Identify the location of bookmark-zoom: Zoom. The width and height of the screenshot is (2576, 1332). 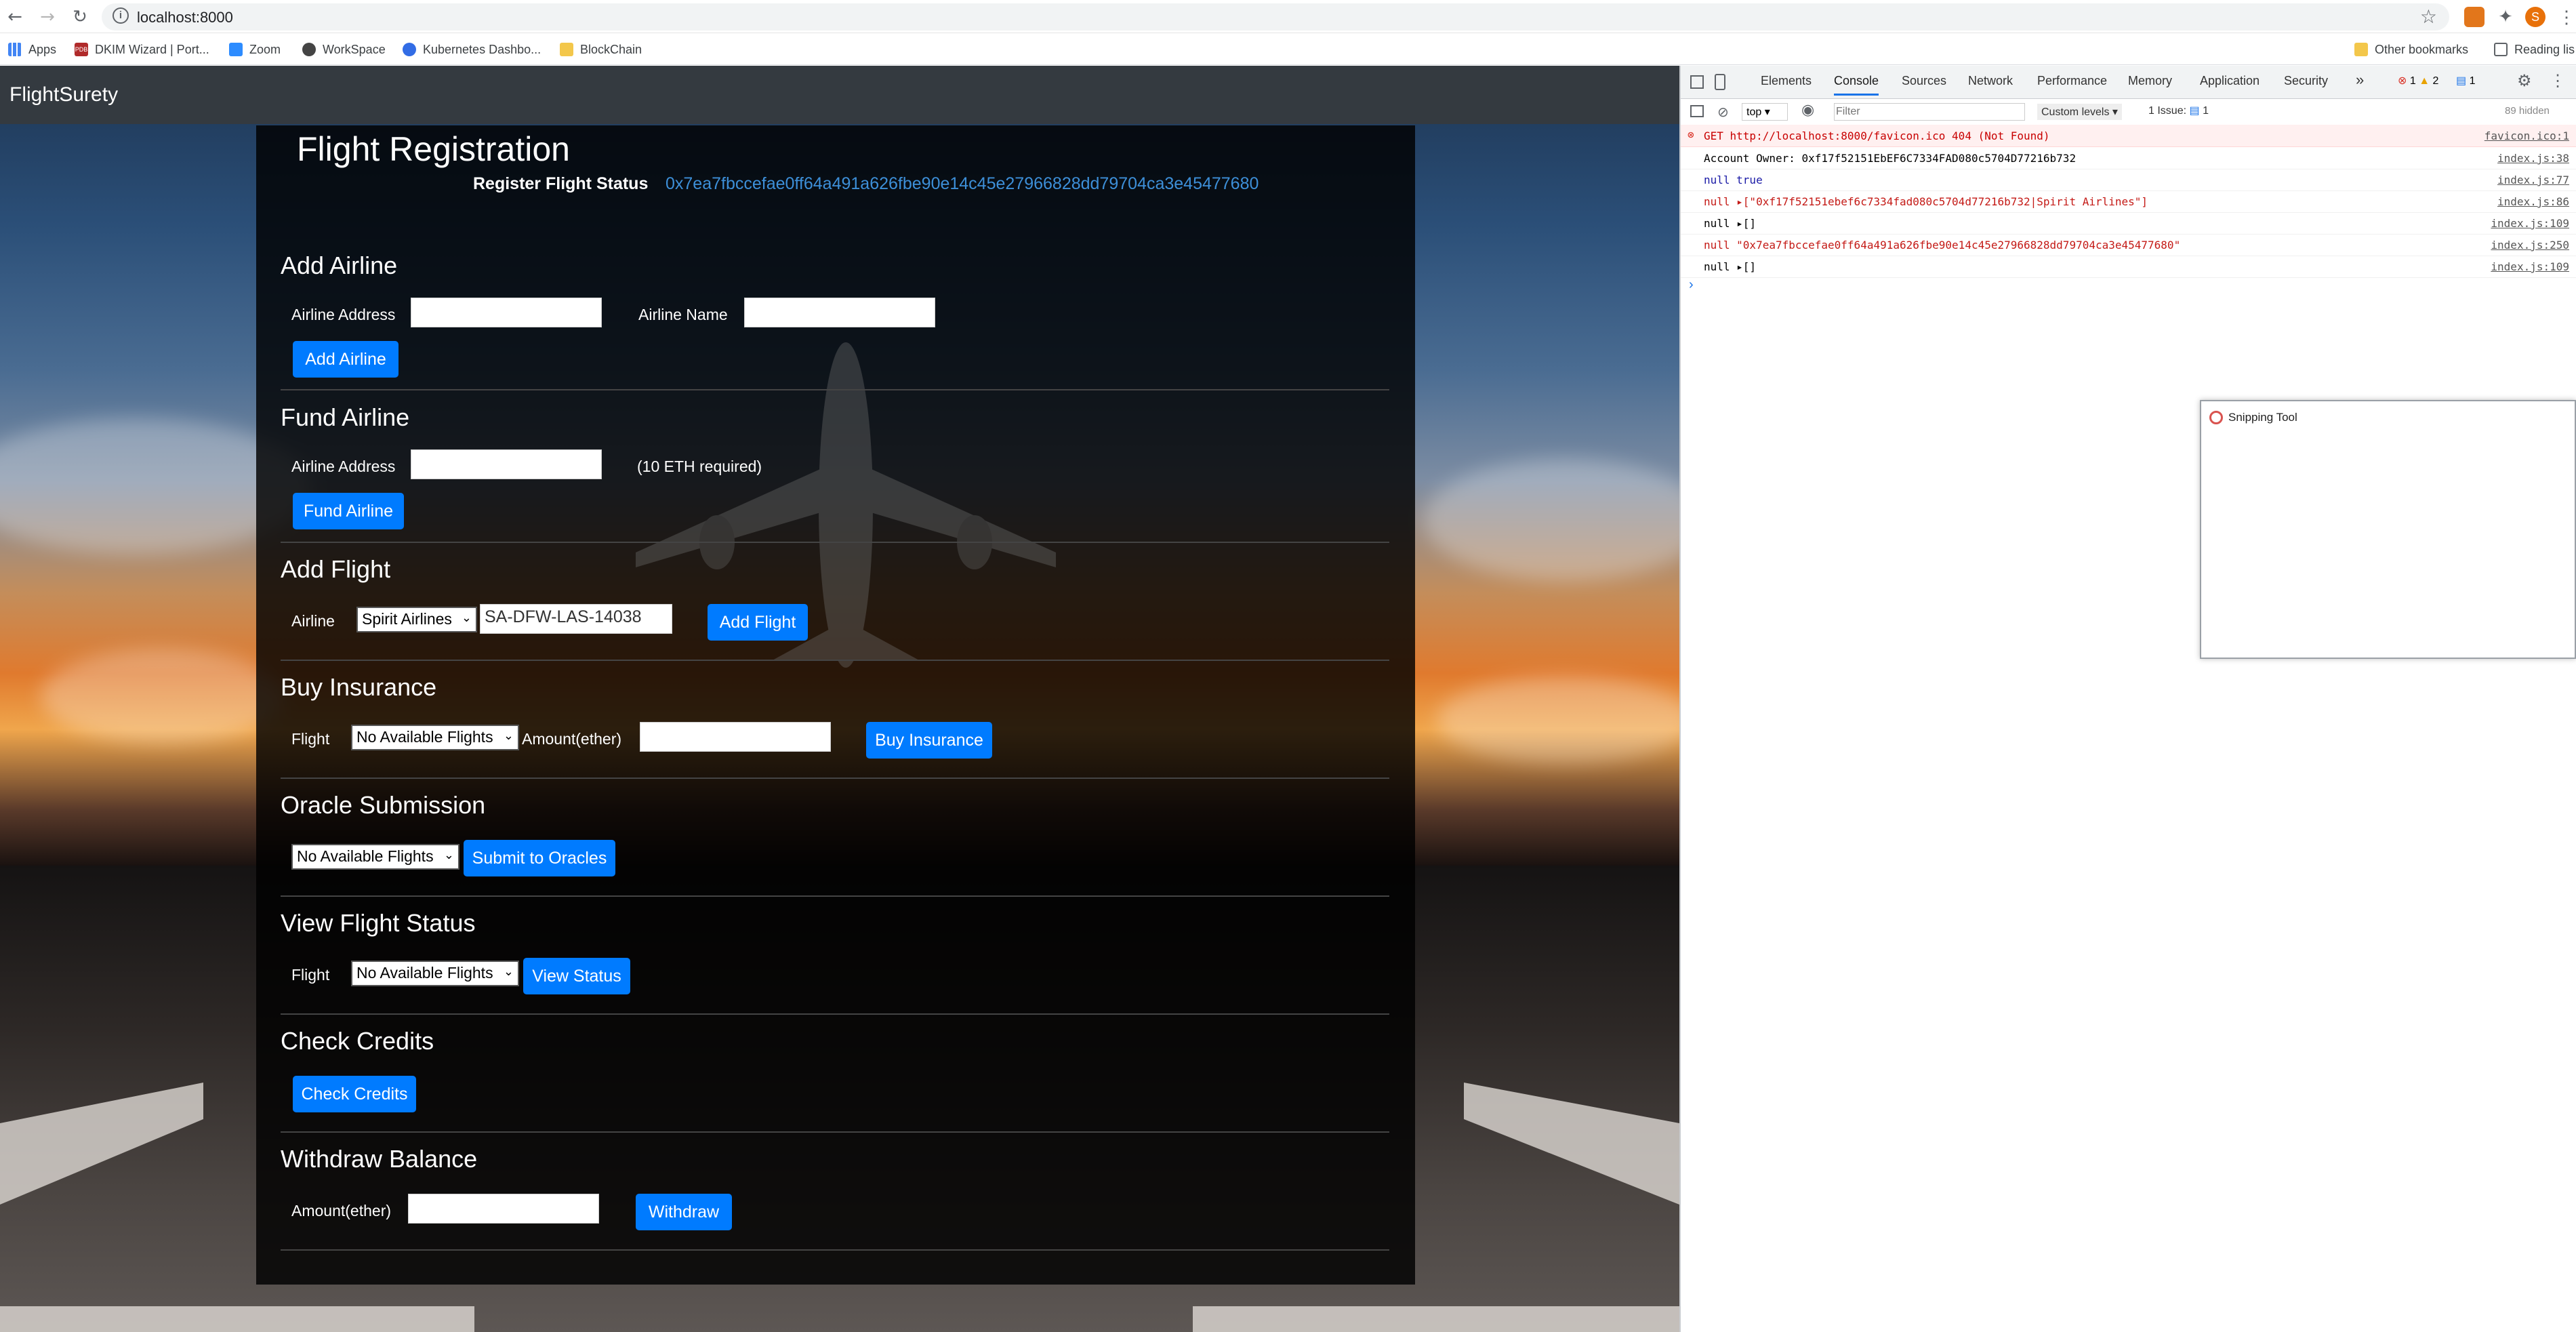
(255, 49).